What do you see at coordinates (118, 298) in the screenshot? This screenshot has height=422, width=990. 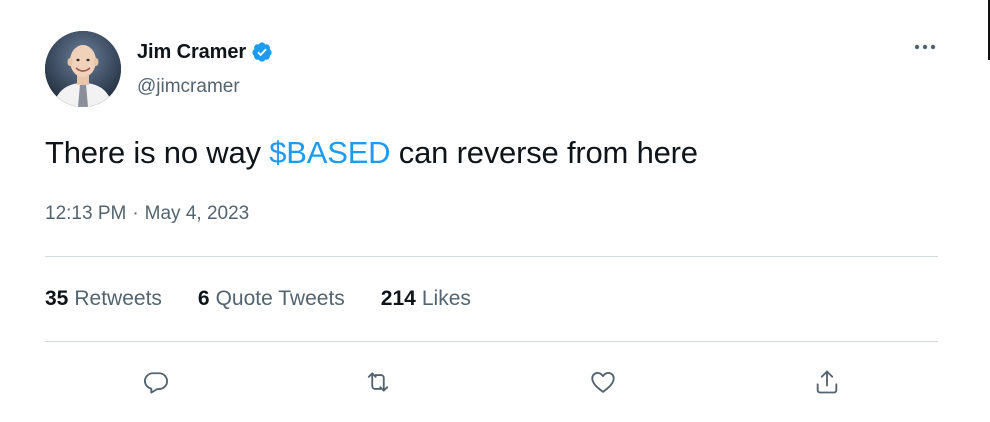 I see `retweets-label: Retweets` at bounding box center [118, 298].